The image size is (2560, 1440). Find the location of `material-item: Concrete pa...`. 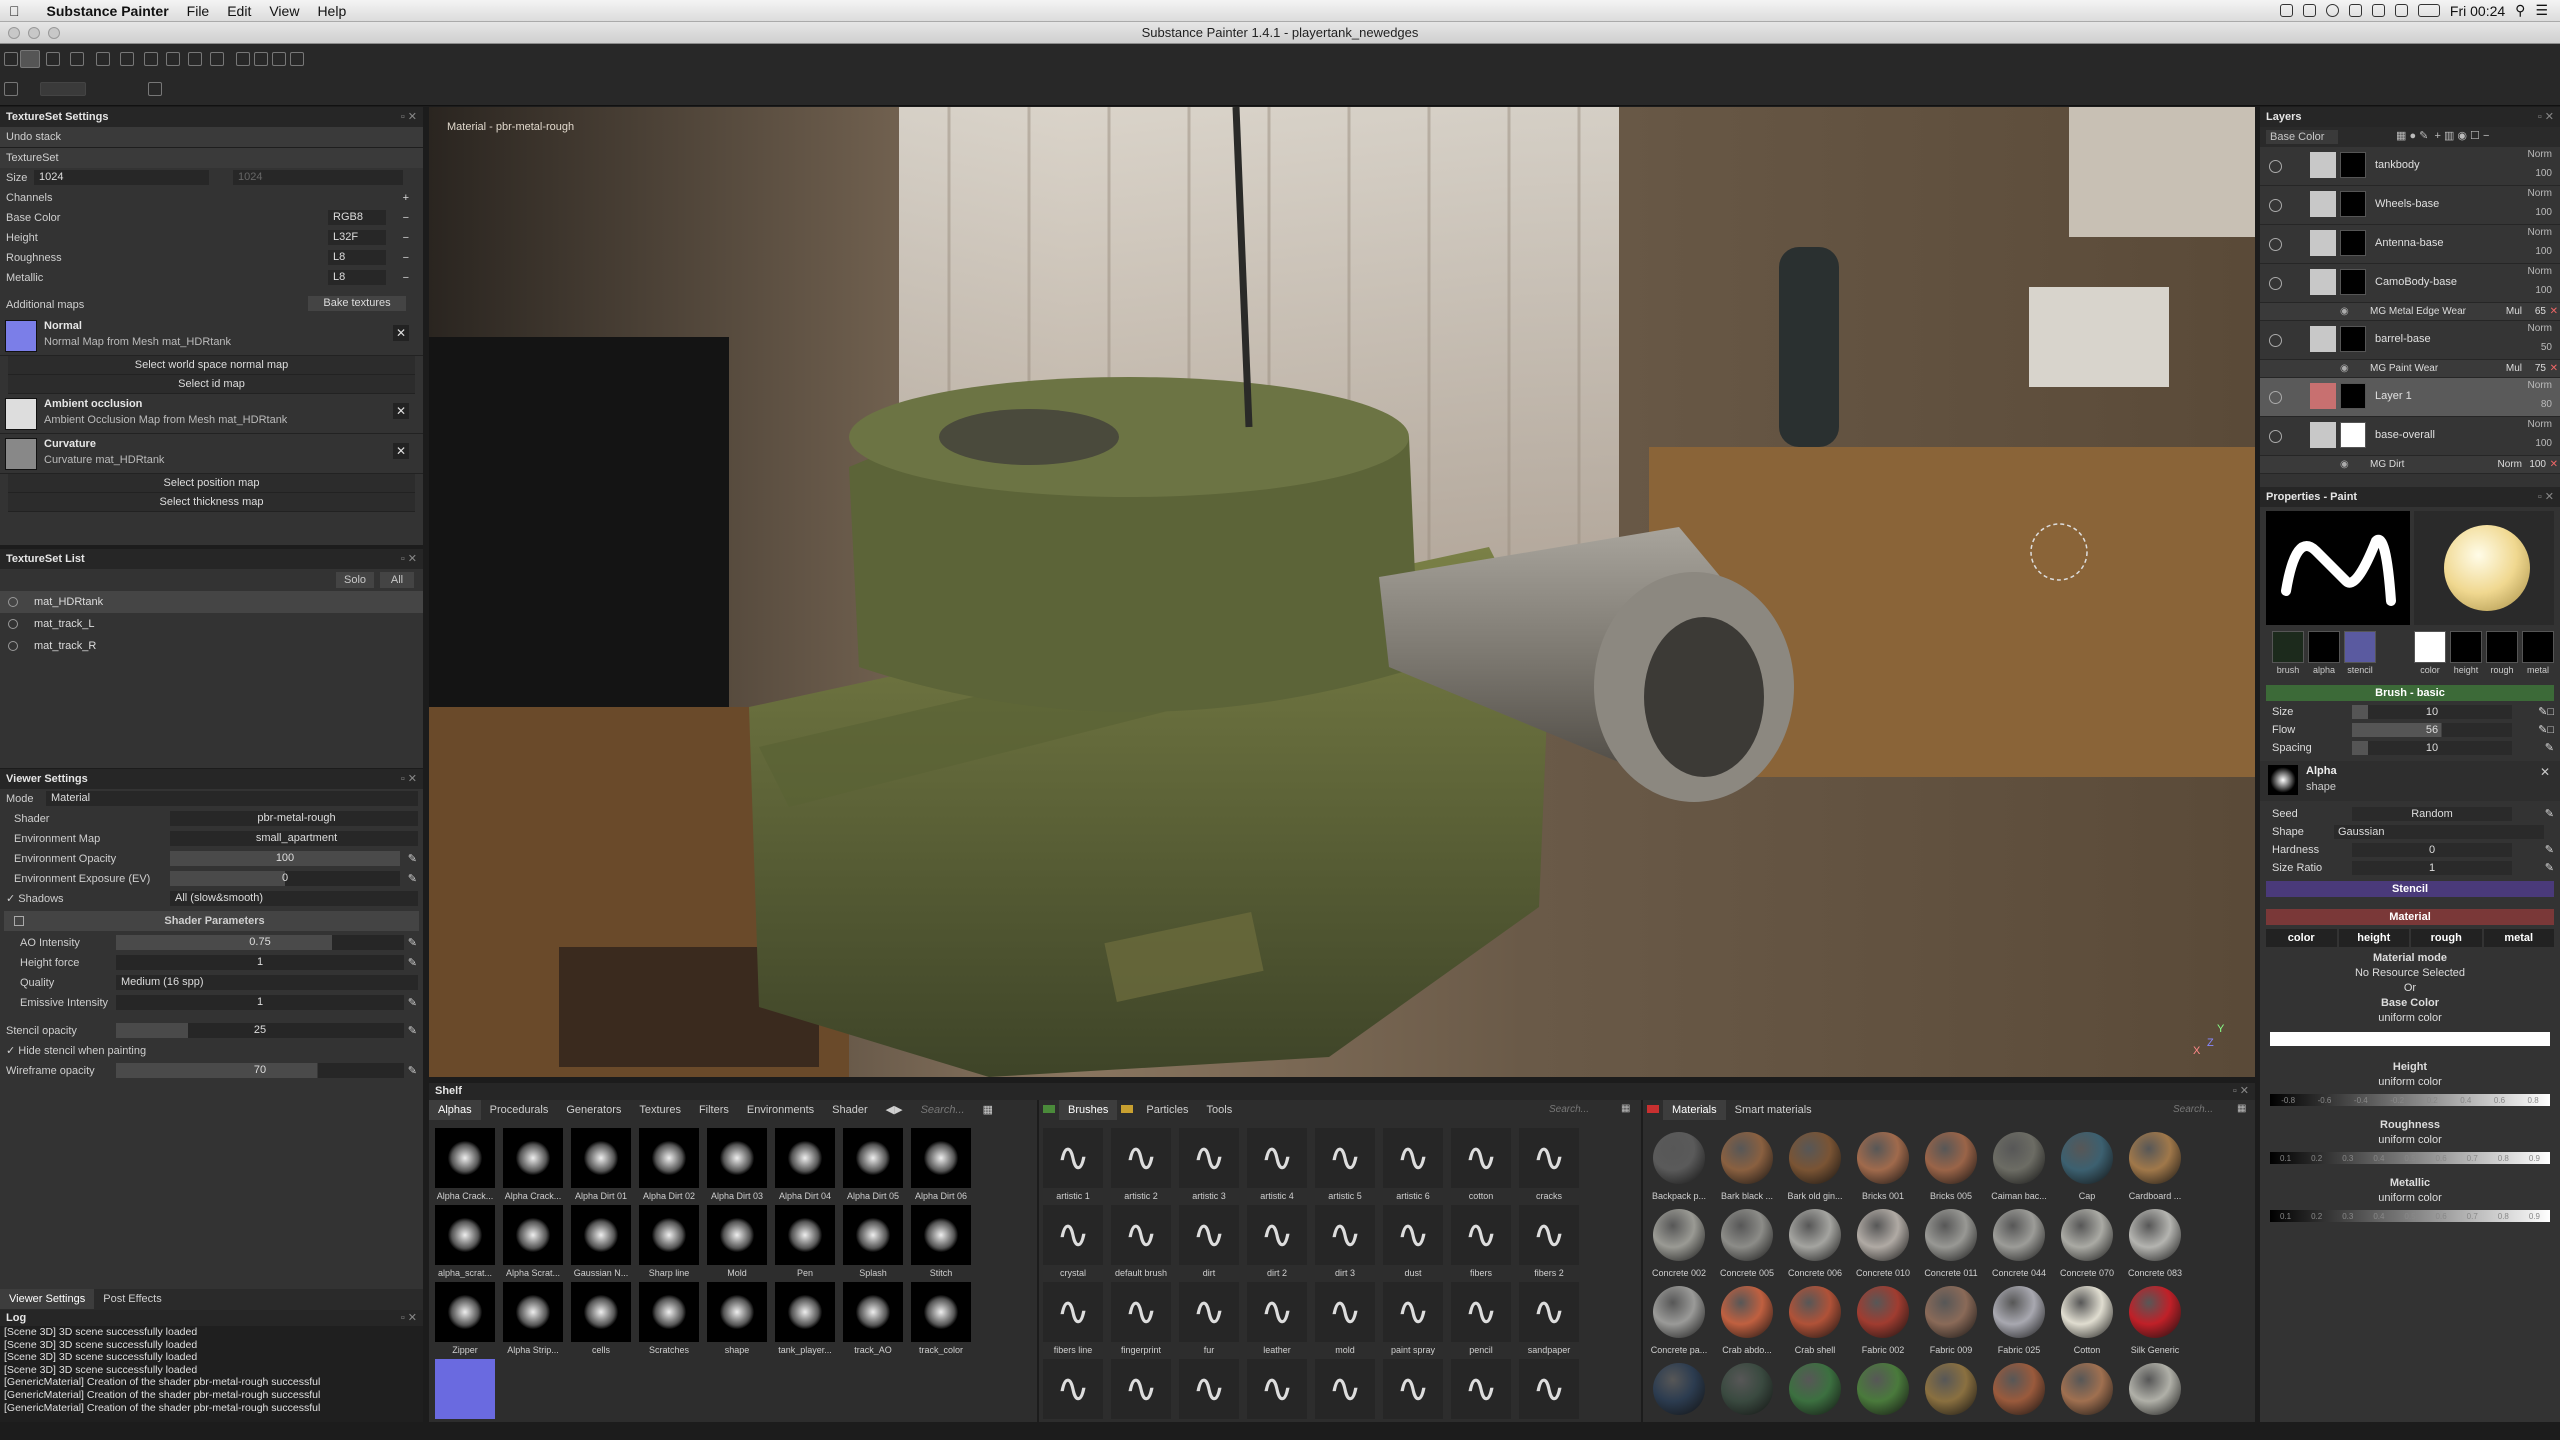

material-item: Concrete pa... is located at coordinates (1679, 1318).